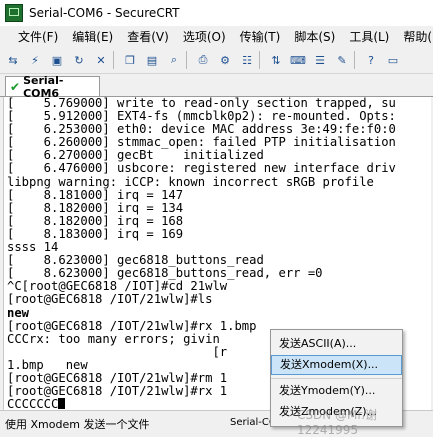  Describe the element at coordinates (204, 36) in the screenshot. I see `menu-options: 选项(O)` at that location.